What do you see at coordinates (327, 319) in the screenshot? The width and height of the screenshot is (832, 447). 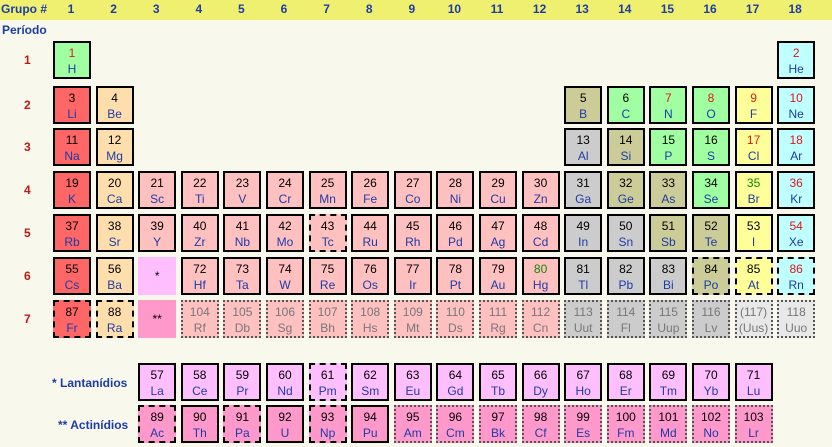 I see `element-bh: 107 Bh` at bounding box center [327, 319].